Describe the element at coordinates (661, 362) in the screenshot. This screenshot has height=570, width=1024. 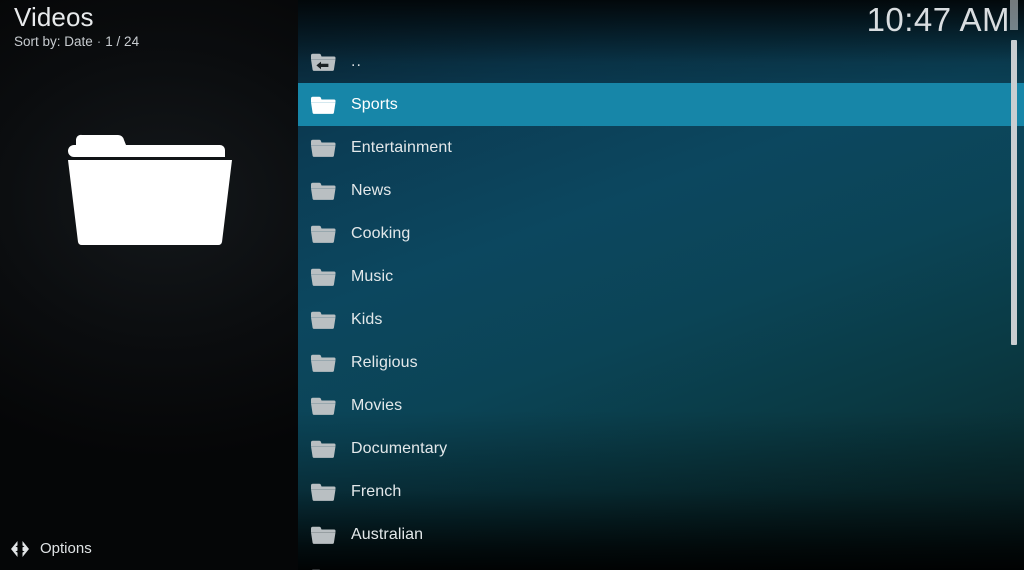
I see `list-item: Religious` at that location.